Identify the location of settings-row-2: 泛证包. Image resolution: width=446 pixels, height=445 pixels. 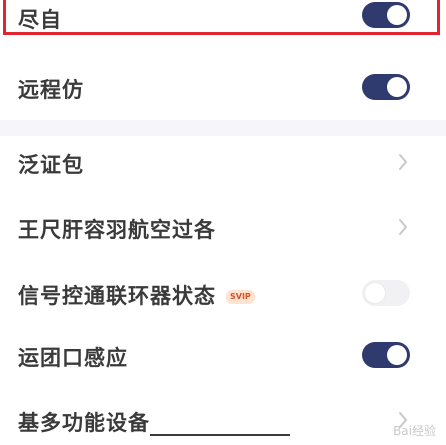
(223, 162).